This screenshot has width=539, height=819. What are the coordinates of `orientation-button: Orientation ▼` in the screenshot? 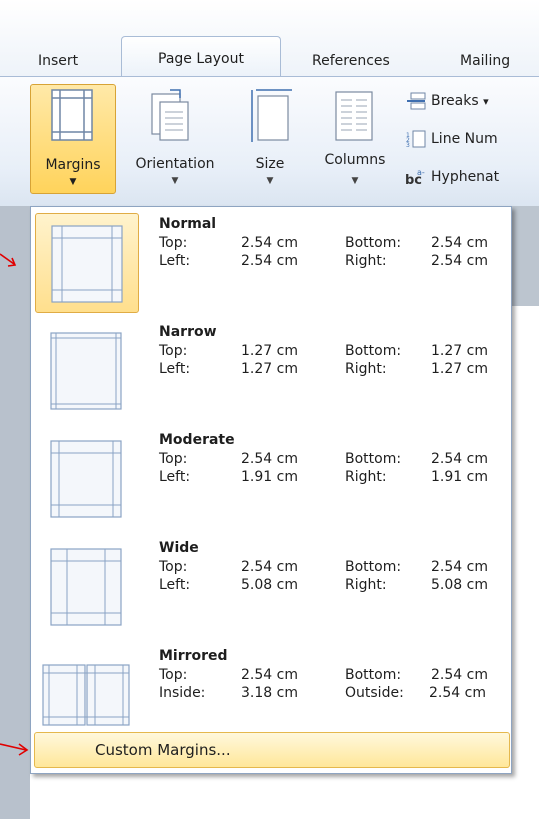 It's located at (175, 138).